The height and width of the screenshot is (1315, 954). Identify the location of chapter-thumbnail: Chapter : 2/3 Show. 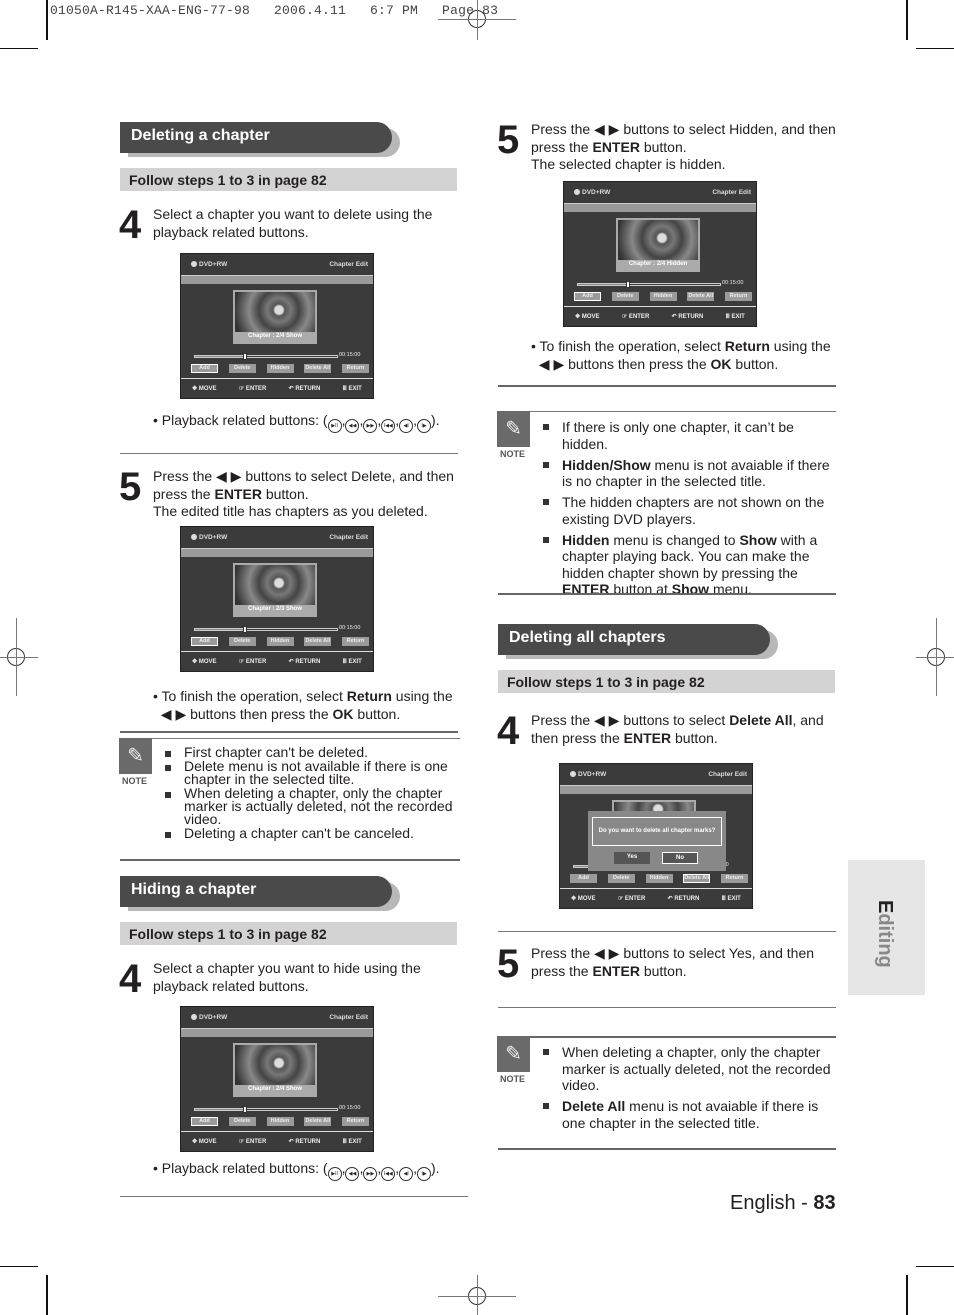
(275, 590).